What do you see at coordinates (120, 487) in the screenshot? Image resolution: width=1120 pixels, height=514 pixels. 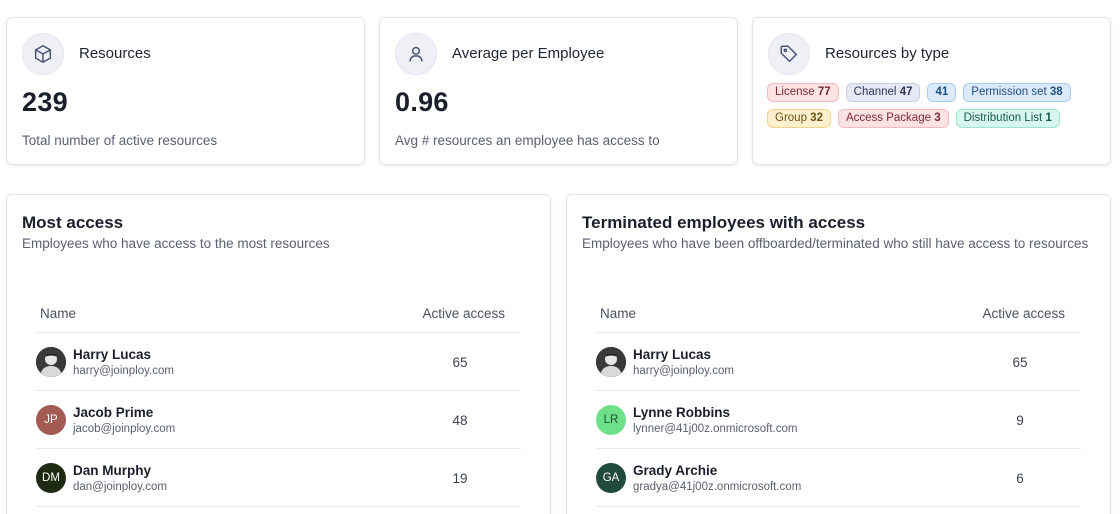 I see `employee-email: dan@joinploy.com` at bounding box center [120, 487].